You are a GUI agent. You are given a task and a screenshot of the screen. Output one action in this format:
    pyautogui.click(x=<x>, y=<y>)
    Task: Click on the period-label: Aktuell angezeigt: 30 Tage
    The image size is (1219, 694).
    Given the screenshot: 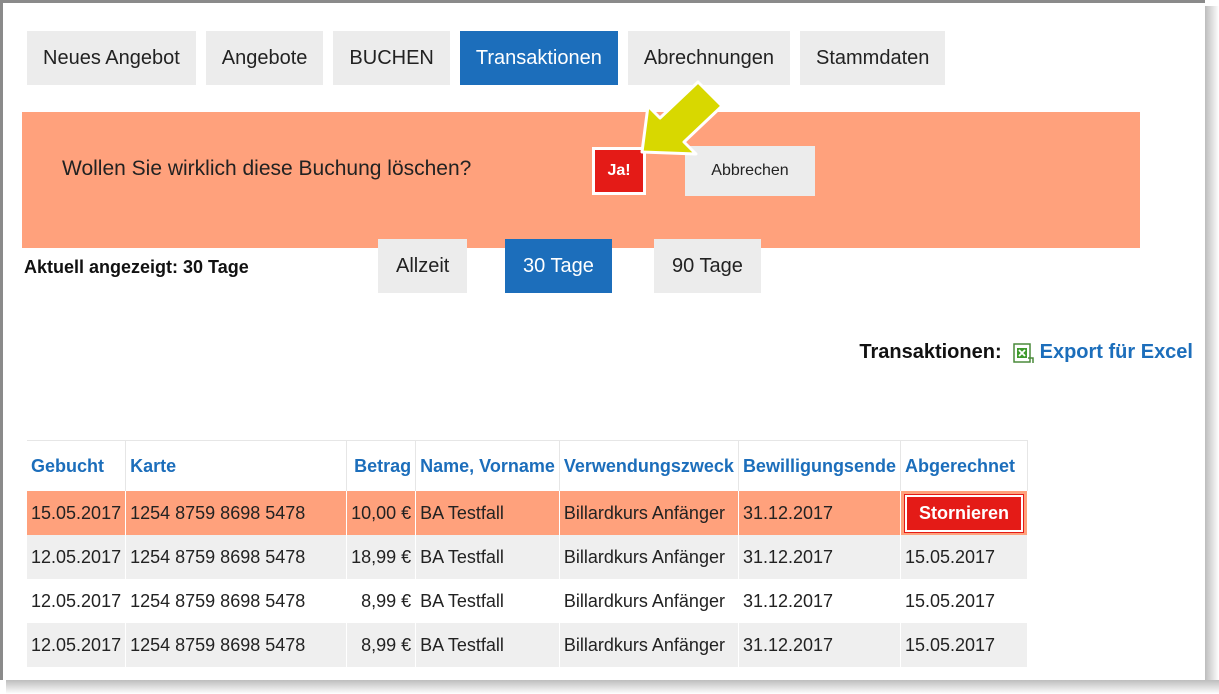 What is the action you would take?
    pyautogui.click(x=136, y=267)
    